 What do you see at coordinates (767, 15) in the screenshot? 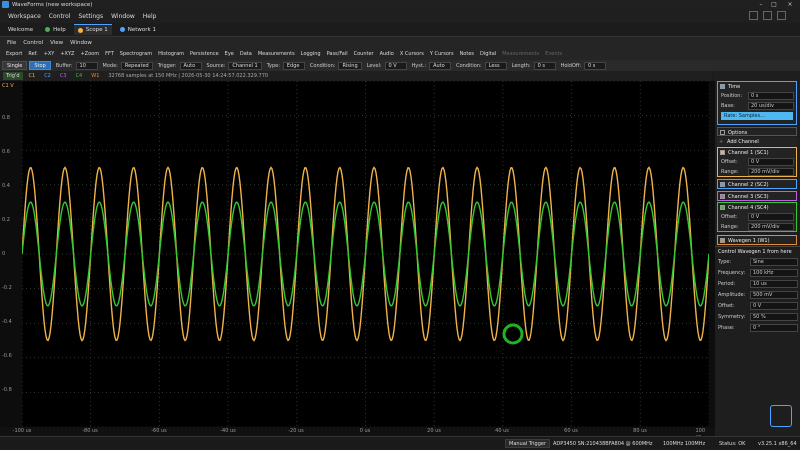
I see `settings-icon` at bounding box center [767, 15].